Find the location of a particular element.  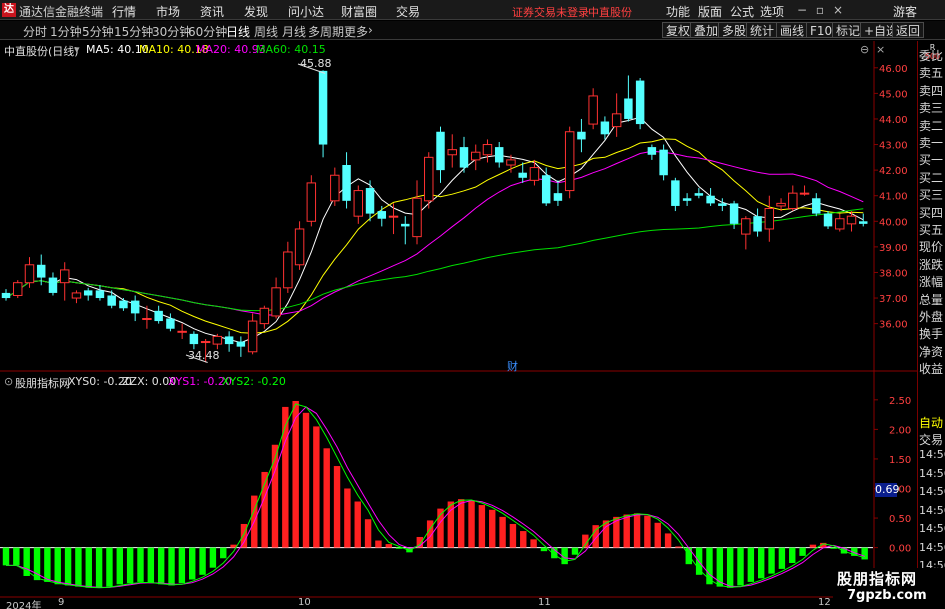

period-intraday: 分时 is located at coordinates (35, 31).